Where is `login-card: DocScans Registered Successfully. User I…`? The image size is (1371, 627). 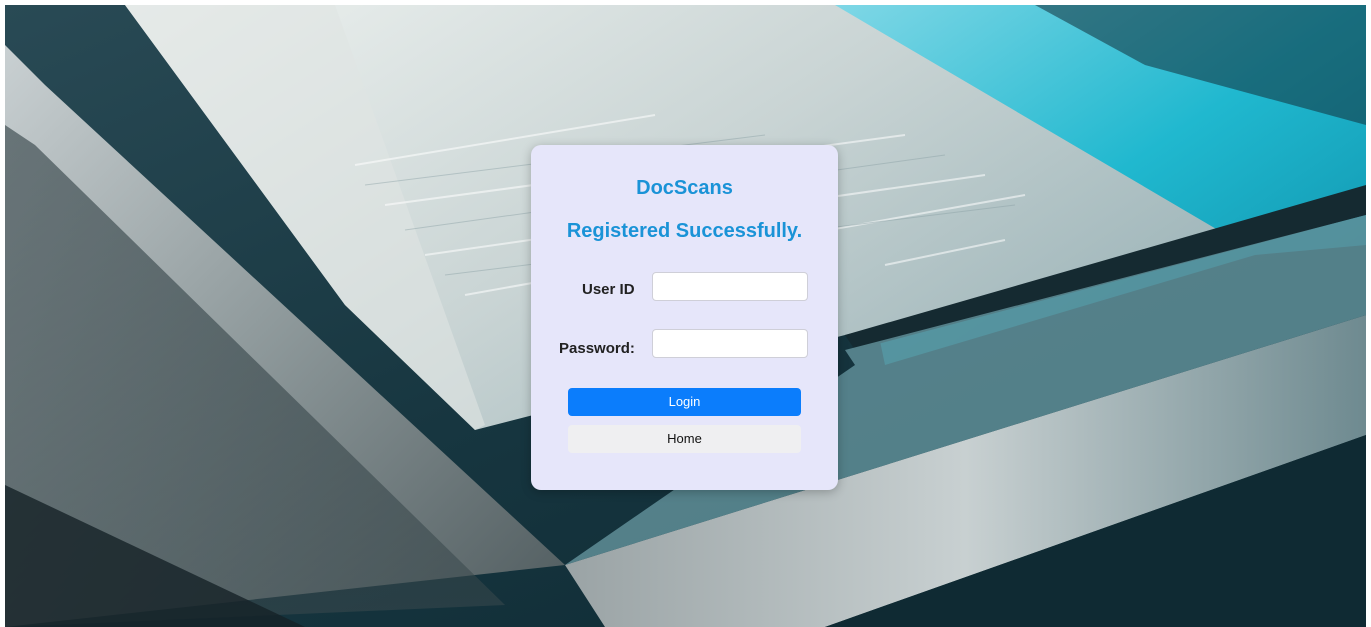 login-card: DocScans Registered Successfully. User I… is located at coordinates (684, 317).